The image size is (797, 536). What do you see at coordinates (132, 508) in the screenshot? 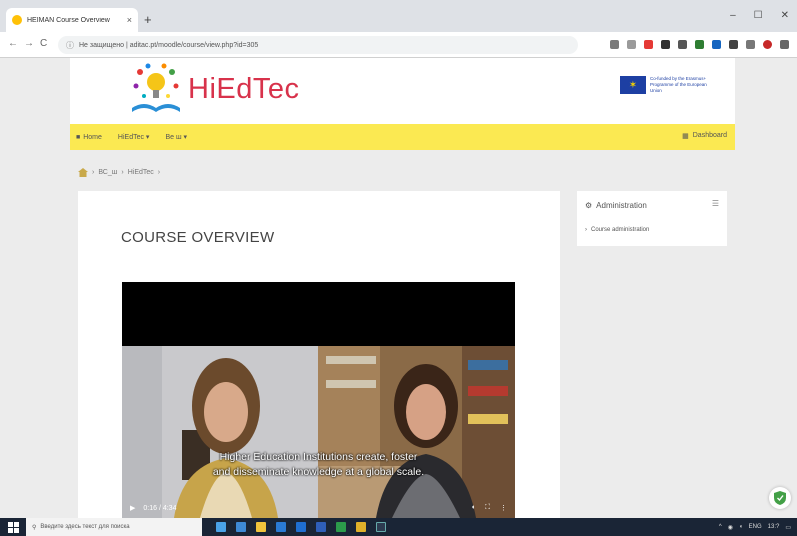
I see `play-button: ▶` at bounding box center [132, 508].